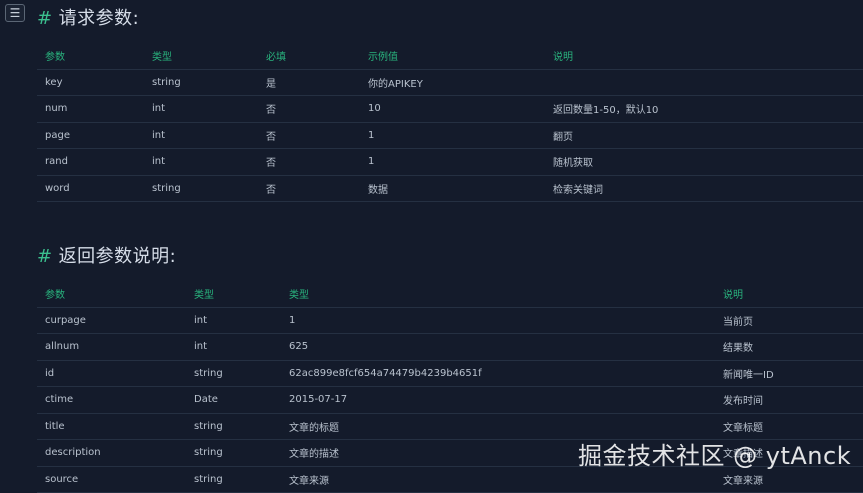 This screenshot has width=863, height=493. What do you see at coordinates (789, 320) in the screenshot?
I see `table-cell: 当前页` at bounding box center [789, 320].